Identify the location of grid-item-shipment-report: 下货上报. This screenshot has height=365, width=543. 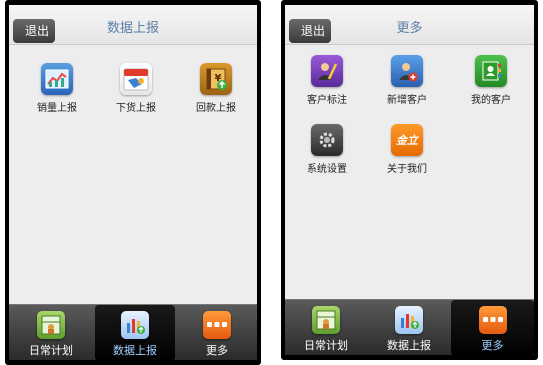
(136, 88).